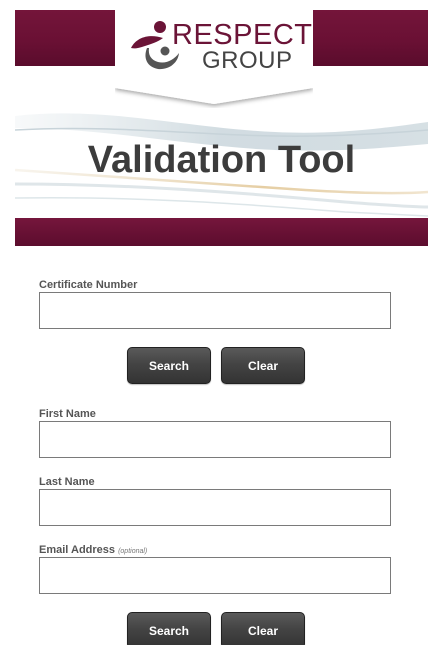 The height and width of the screenshot is (645, 428). Describe the element at coordinates (169, 628) in the screenshot. I see `name-search-button: Search` at that location.